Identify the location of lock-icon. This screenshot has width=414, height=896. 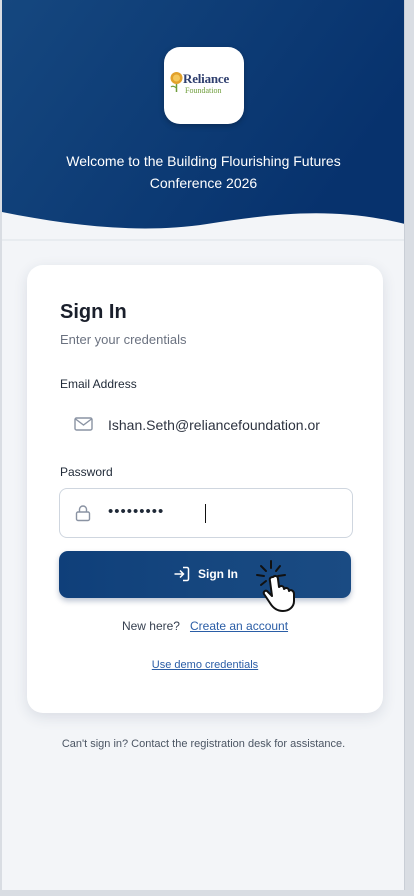
(83, 513).